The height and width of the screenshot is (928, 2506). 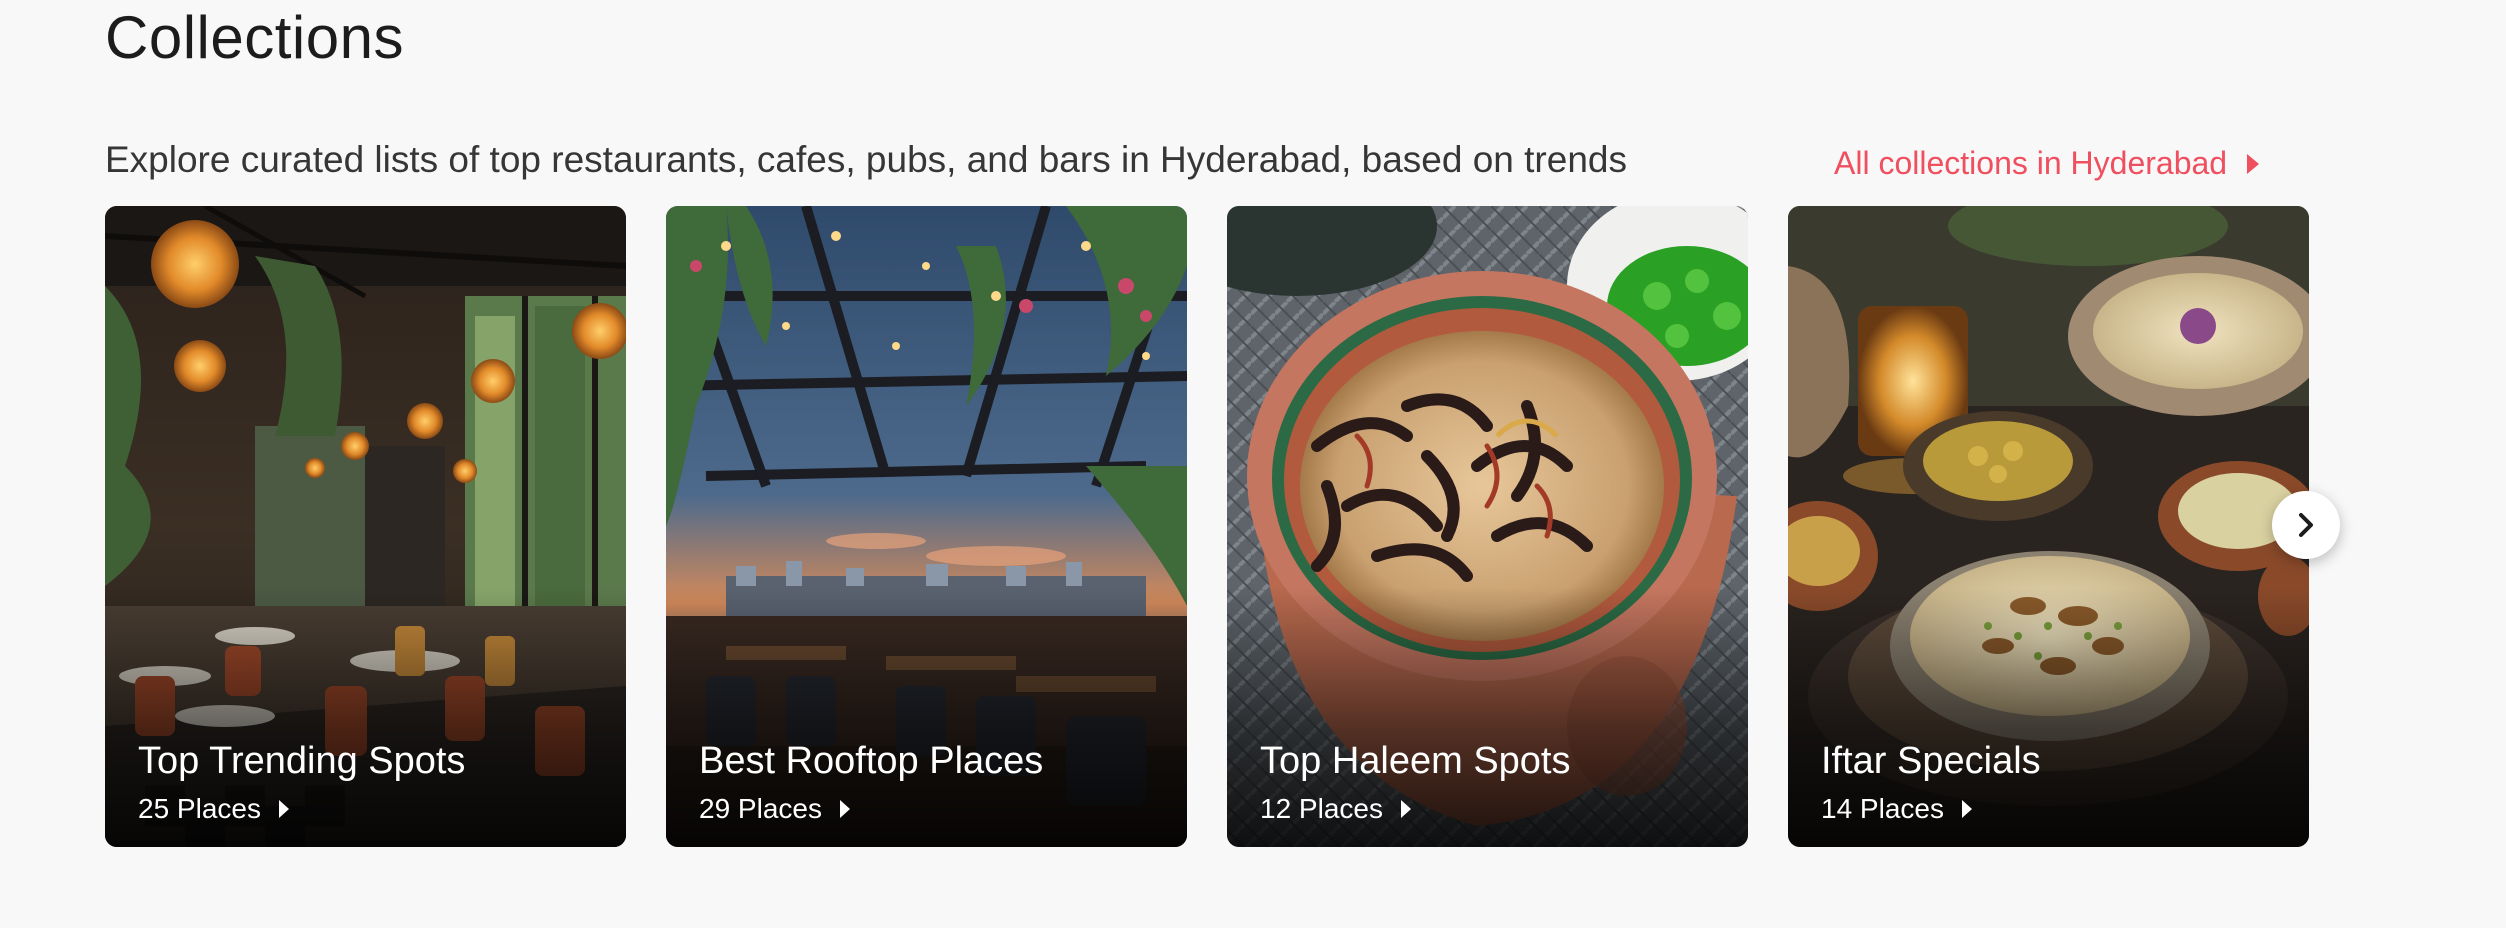 I want to click on collection-places: 29 Places, so click(x=774, y=809).